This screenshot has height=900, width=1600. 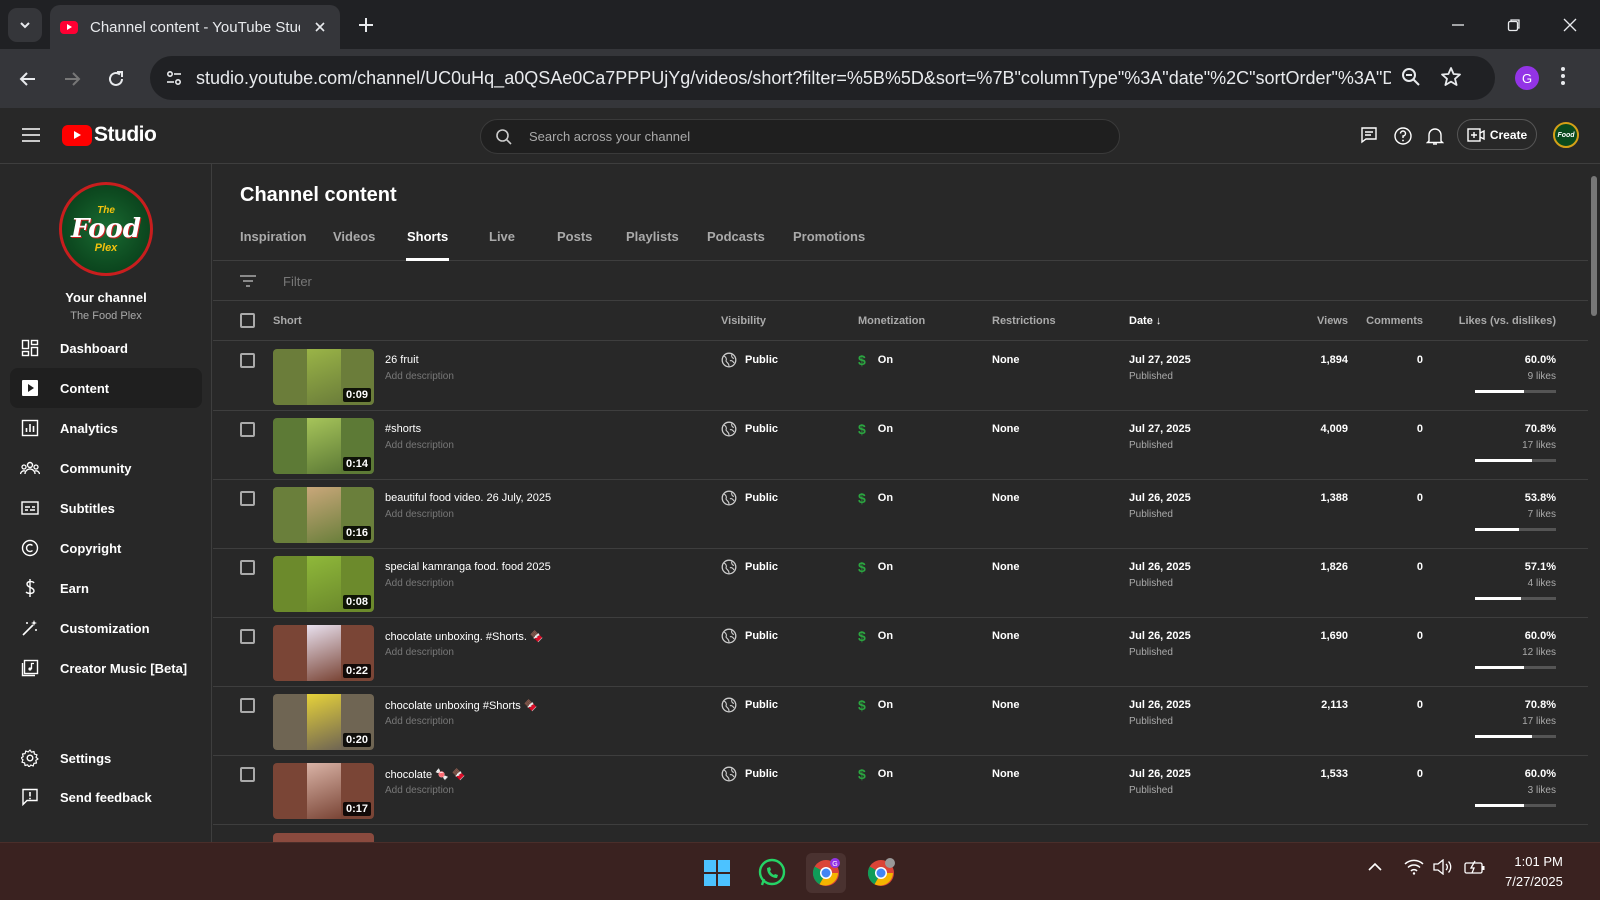 What do you see at coordinates (425, 774) in the screenshot?
I see `video-title: chocolate 🍬 🍫` at bounding box center [425, 774].